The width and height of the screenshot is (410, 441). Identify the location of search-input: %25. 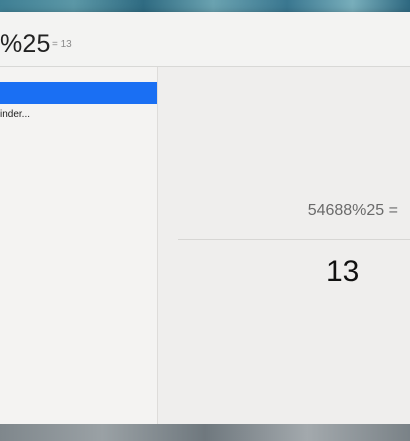
(25, 44).